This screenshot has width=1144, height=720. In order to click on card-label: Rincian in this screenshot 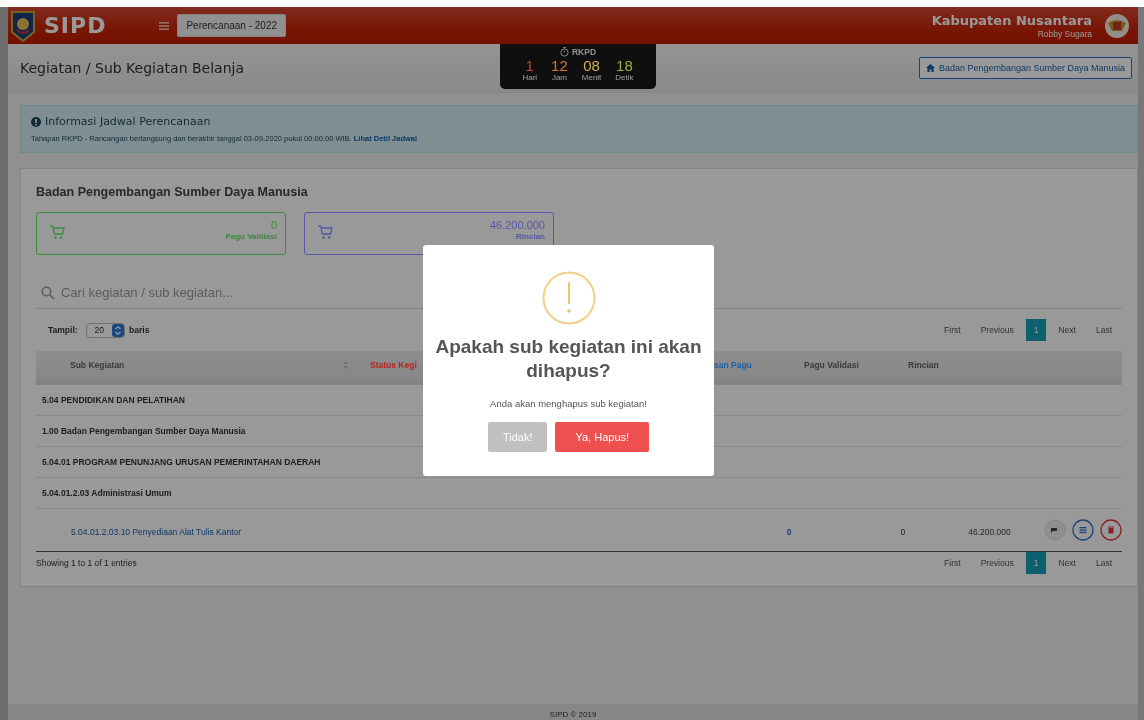, I will do `click(530, 236)`.